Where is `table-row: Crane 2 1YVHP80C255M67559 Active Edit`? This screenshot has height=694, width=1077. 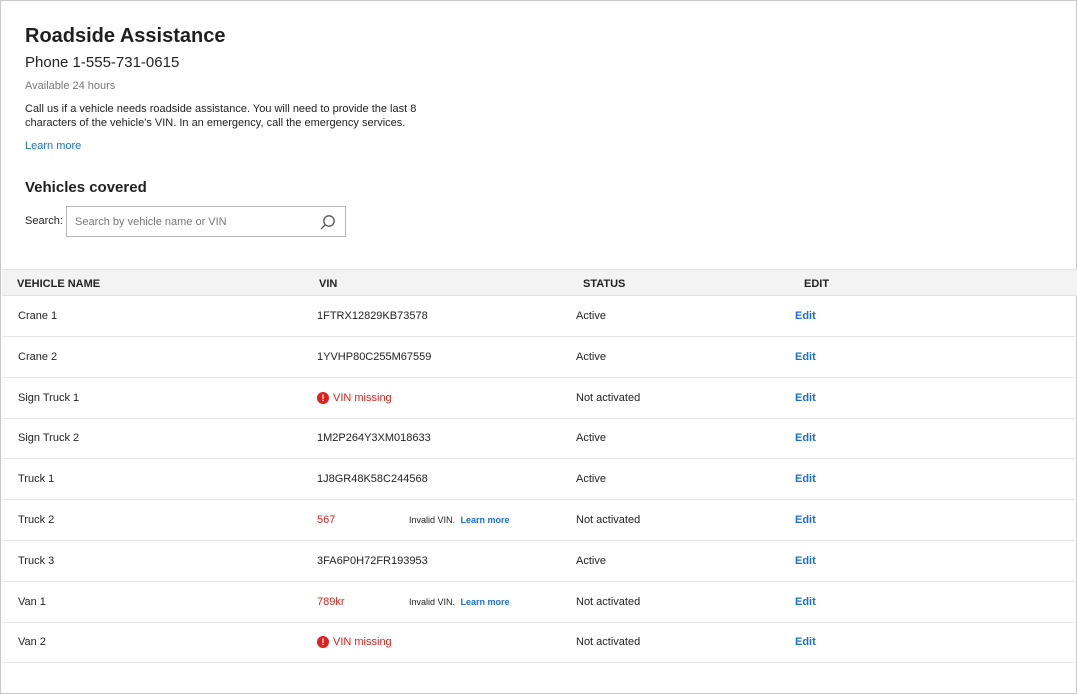
table-row: Crane 2 1YVHP80C255M67559 Active Edit is located at coordinates (539, 357).